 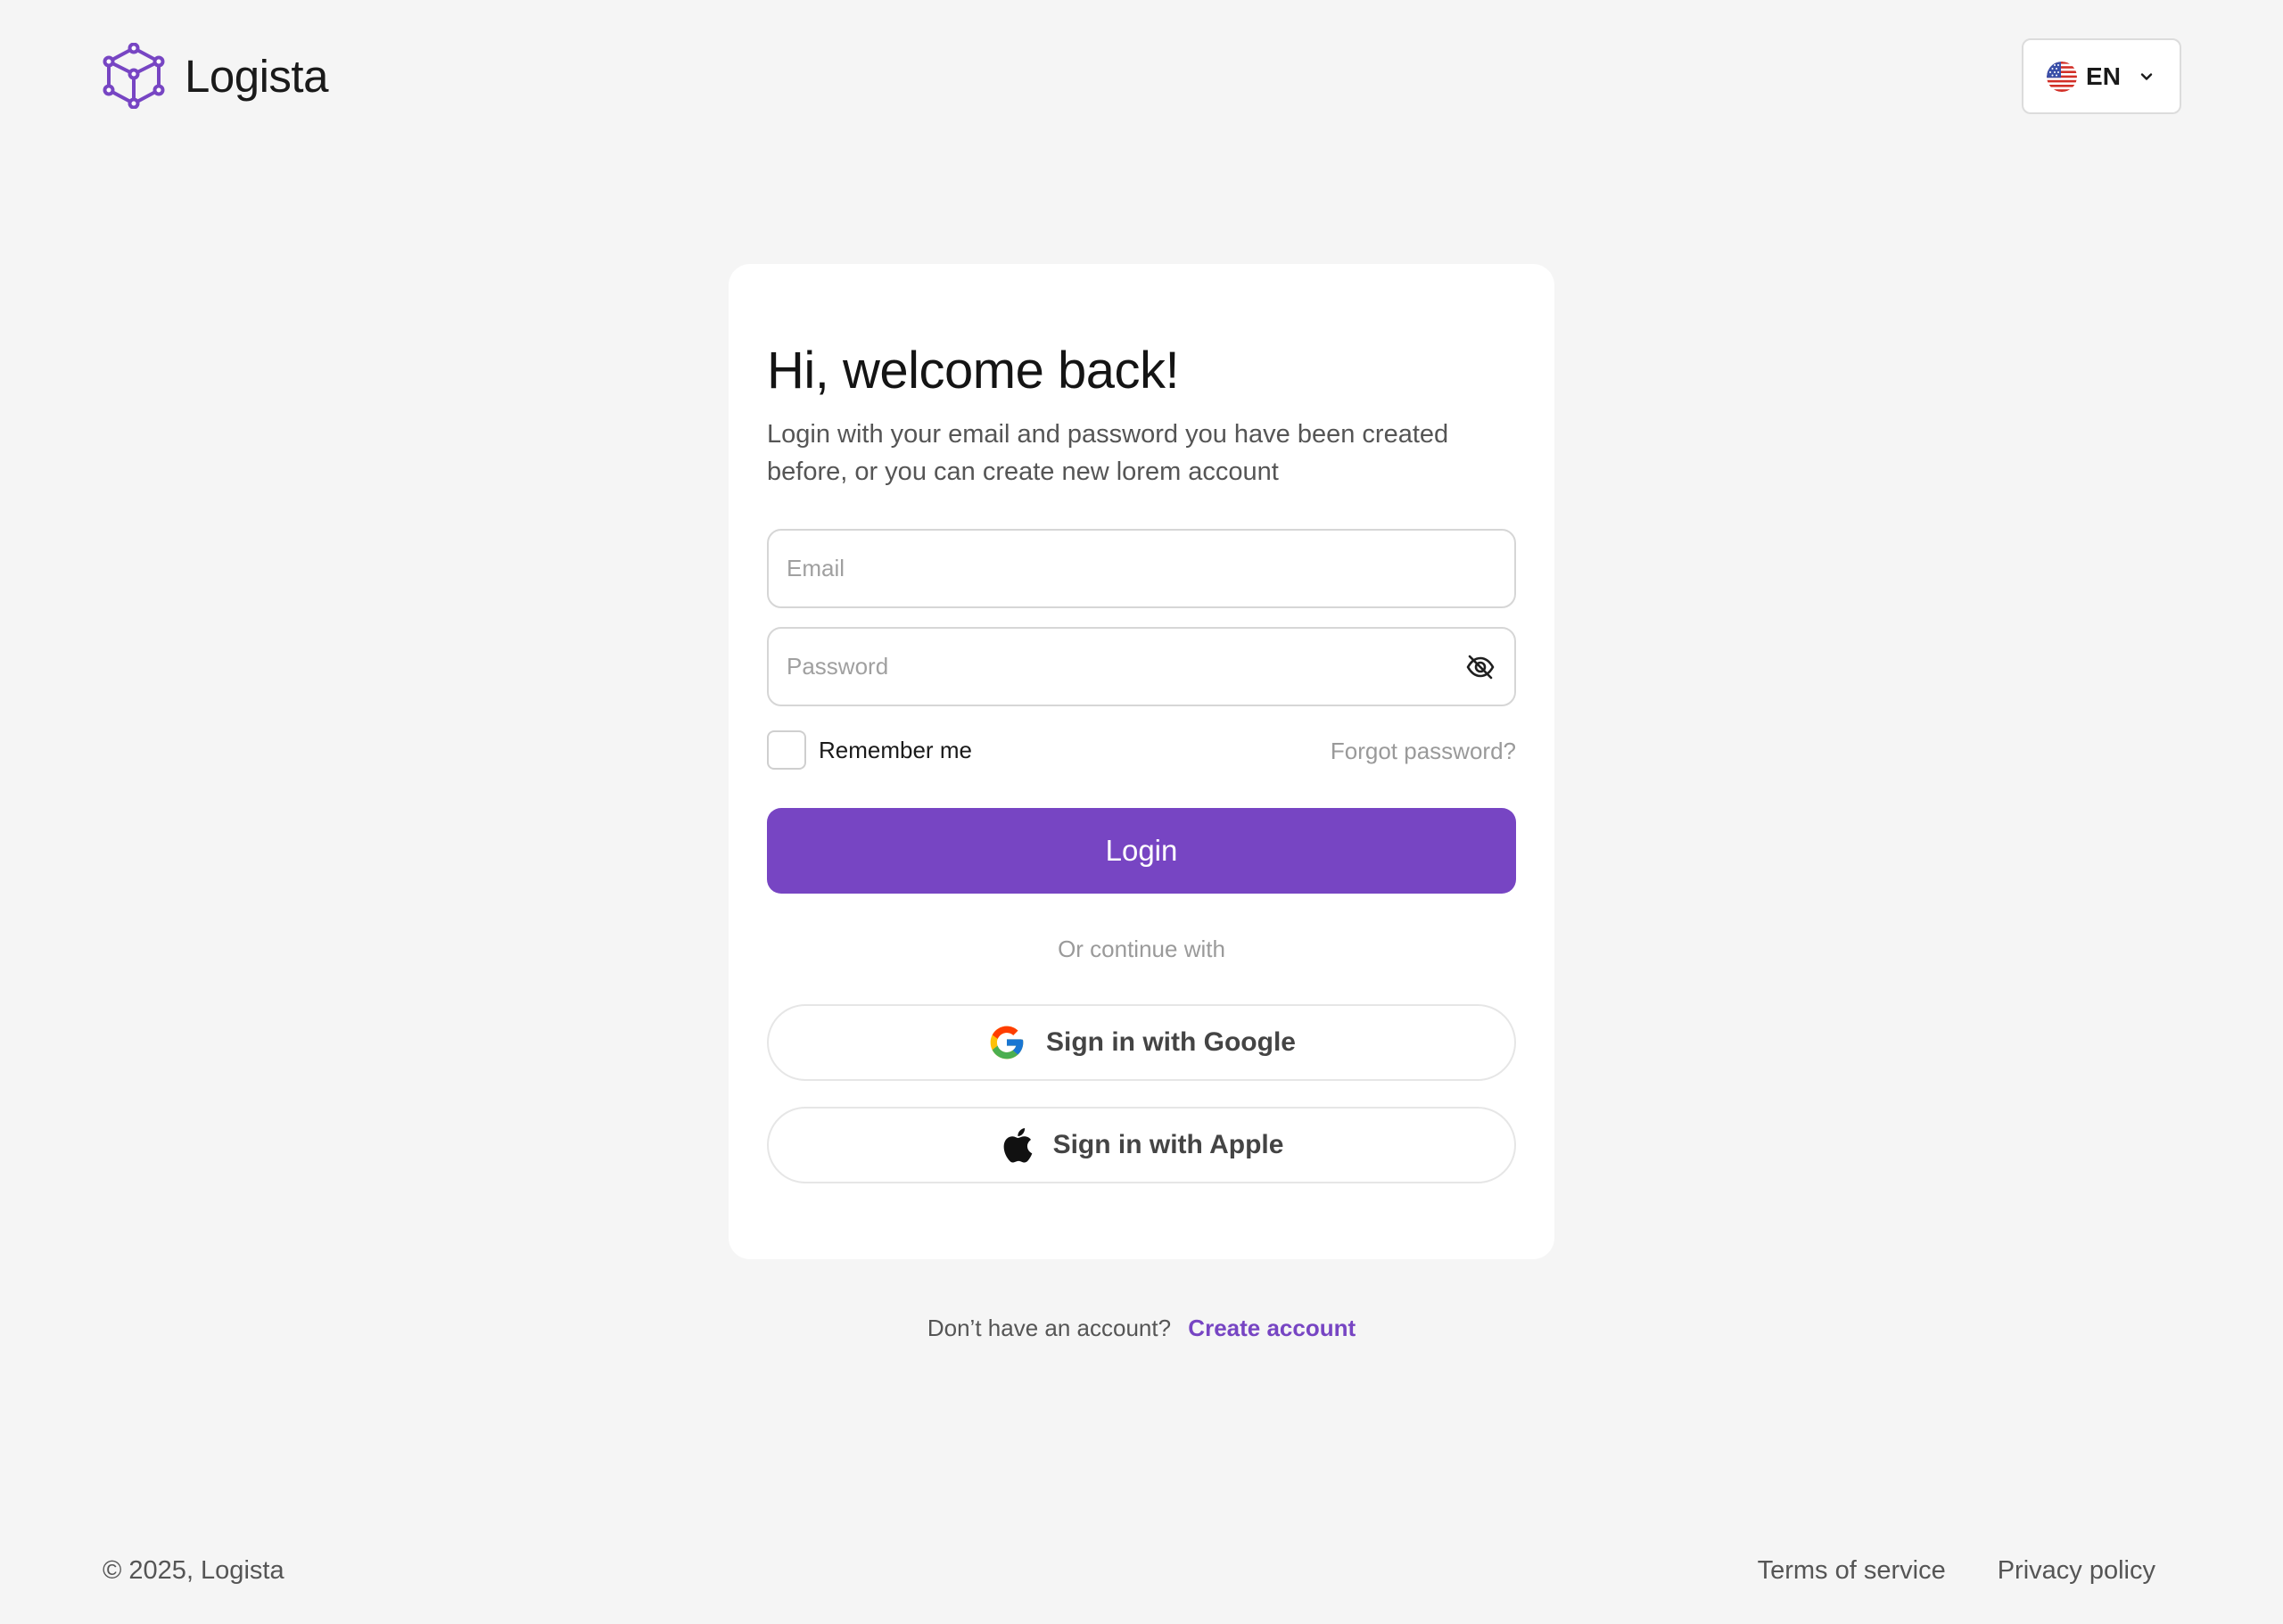 I want to click on logo: Logista, so click(x=215, y=76).